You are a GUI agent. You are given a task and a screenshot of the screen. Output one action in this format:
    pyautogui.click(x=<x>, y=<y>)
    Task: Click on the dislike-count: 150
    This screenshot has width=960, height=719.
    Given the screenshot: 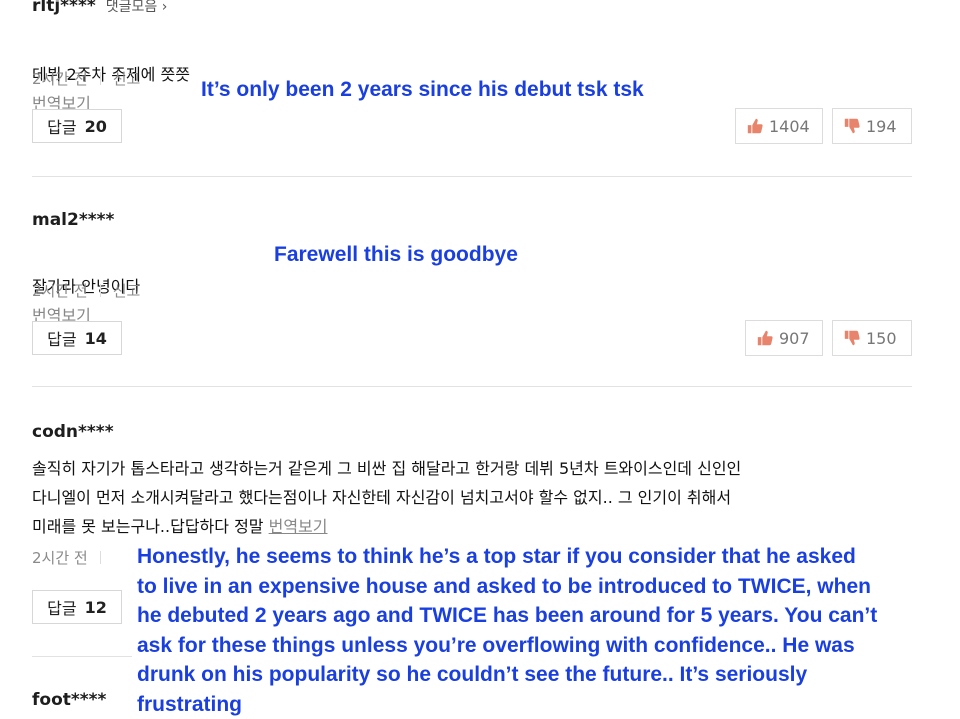 What is the action you would take?
    pyautogui.click(x=881, y=338)
    